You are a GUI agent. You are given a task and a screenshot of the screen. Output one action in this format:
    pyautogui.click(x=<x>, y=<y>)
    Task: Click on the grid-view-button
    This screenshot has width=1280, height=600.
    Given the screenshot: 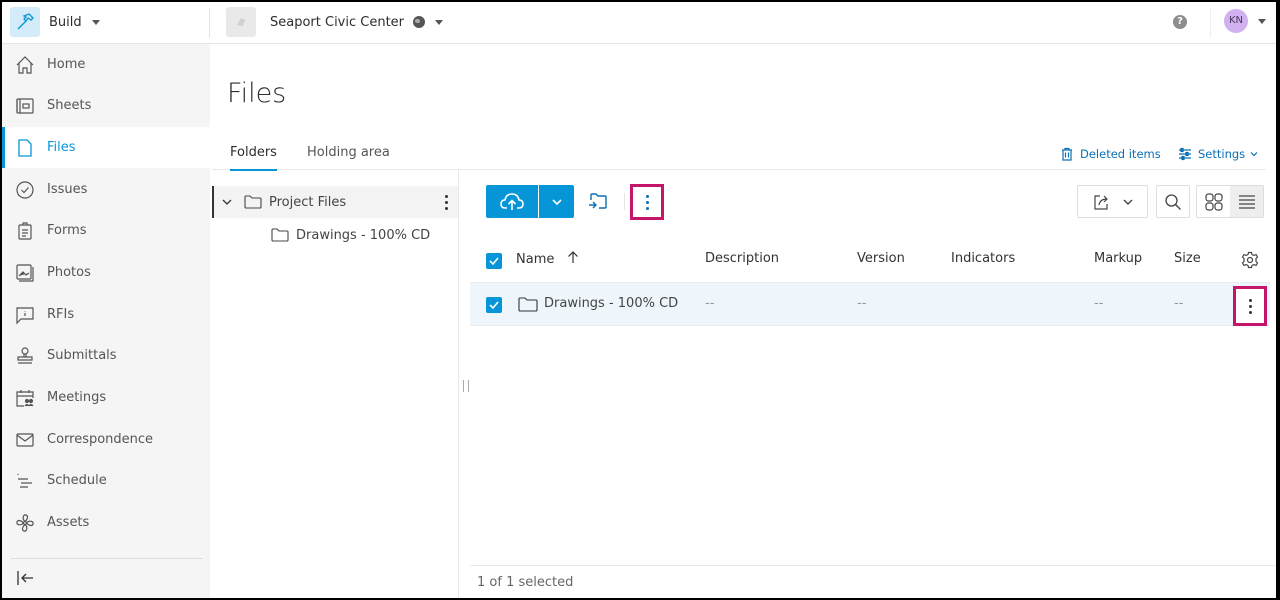 What is the action you would take?
    pyautogui.click(x=1213, y=201)
    